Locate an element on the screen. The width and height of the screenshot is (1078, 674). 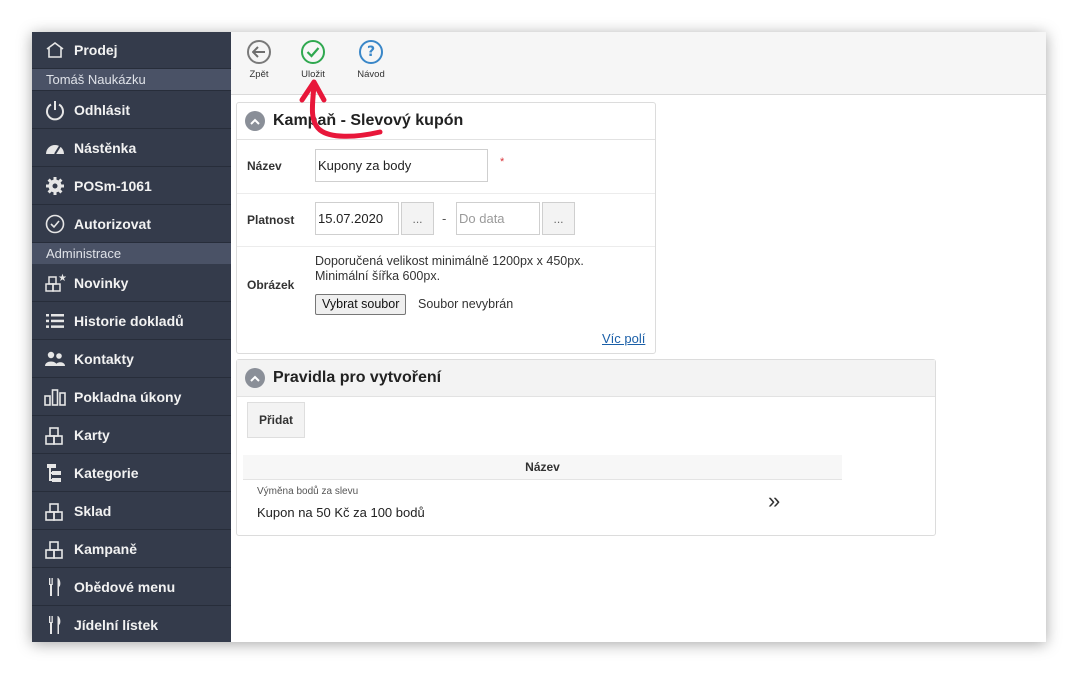
sidebar-item-odhlasit: Odhlásit is located at coordinates (131, 110).